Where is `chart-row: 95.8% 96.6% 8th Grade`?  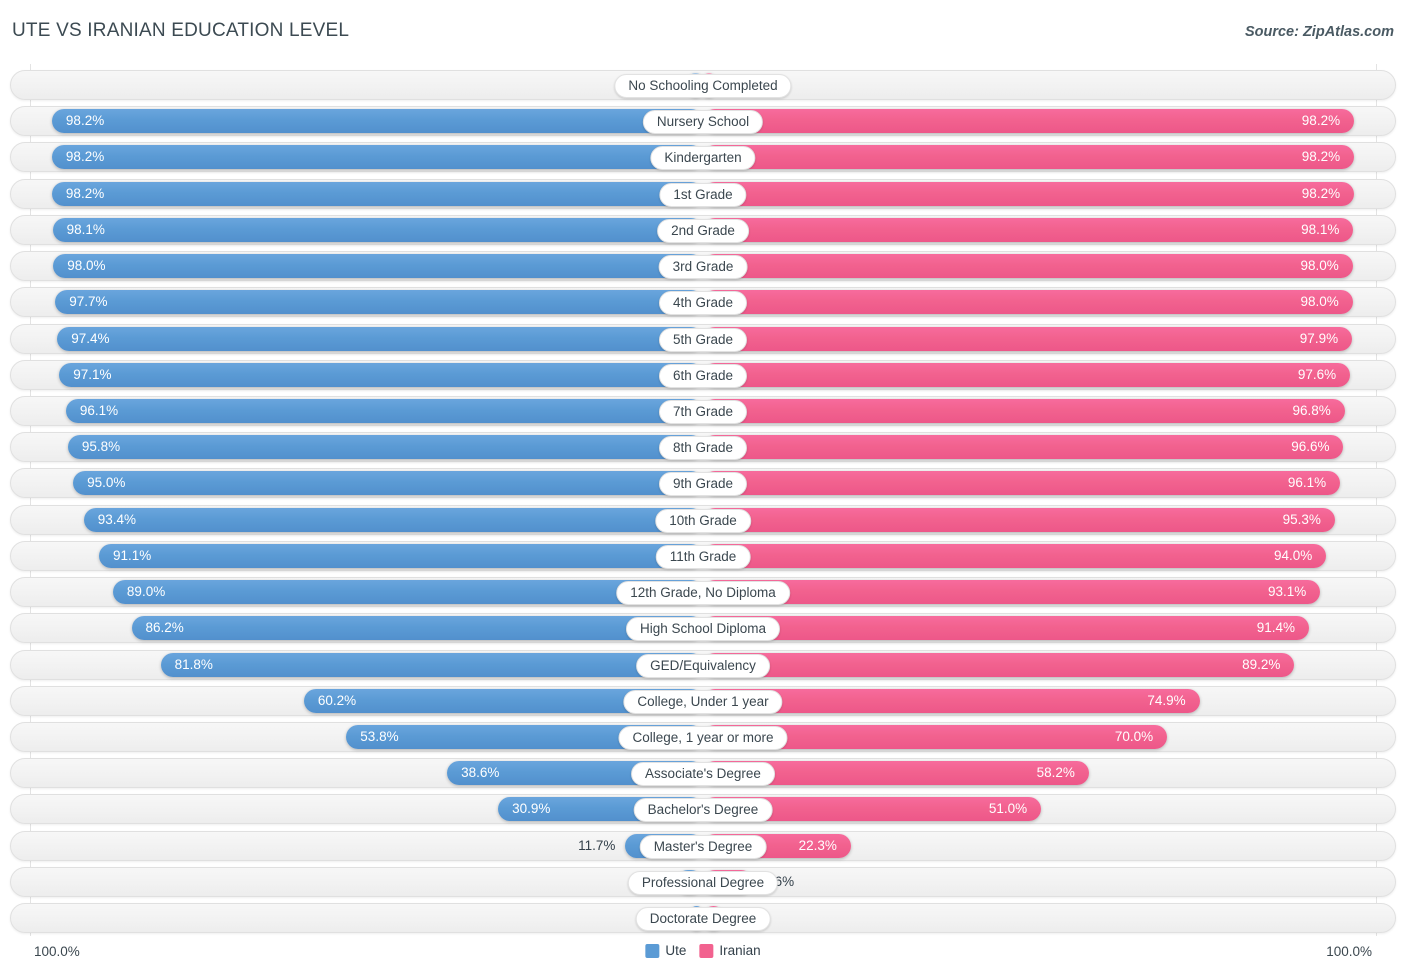
chart-row: 95.8% 96.6% 8th Grade is located at coordinates (703, 447).